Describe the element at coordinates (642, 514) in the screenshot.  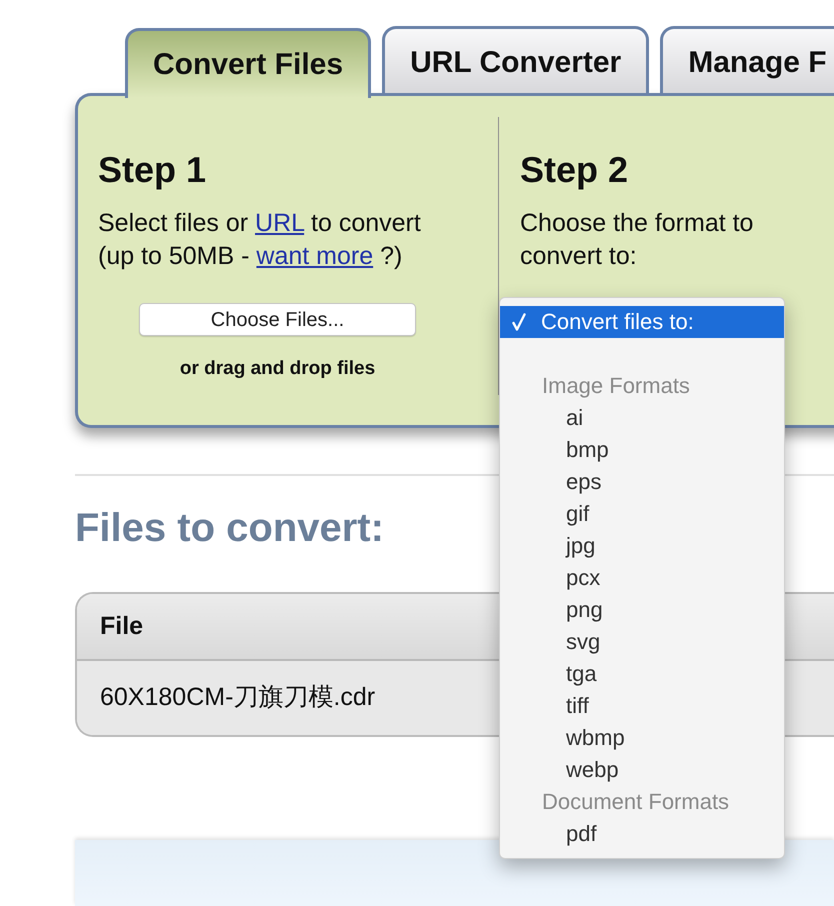
I see `dropdown-option: gif` at that location.